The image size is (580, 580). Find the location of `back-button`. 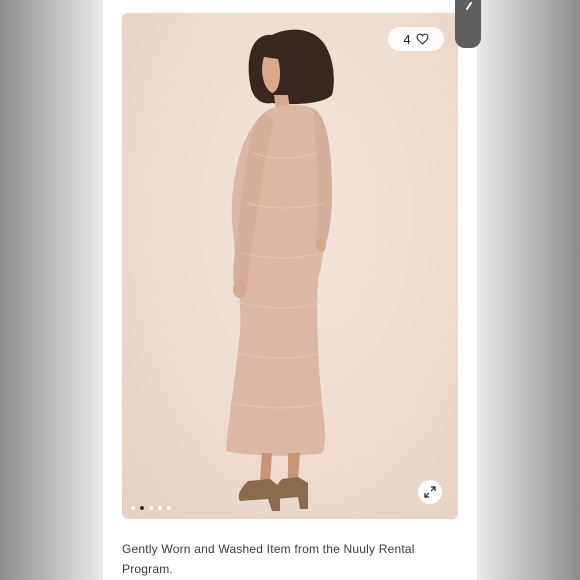

back-button is located at coordinates (468, 24).